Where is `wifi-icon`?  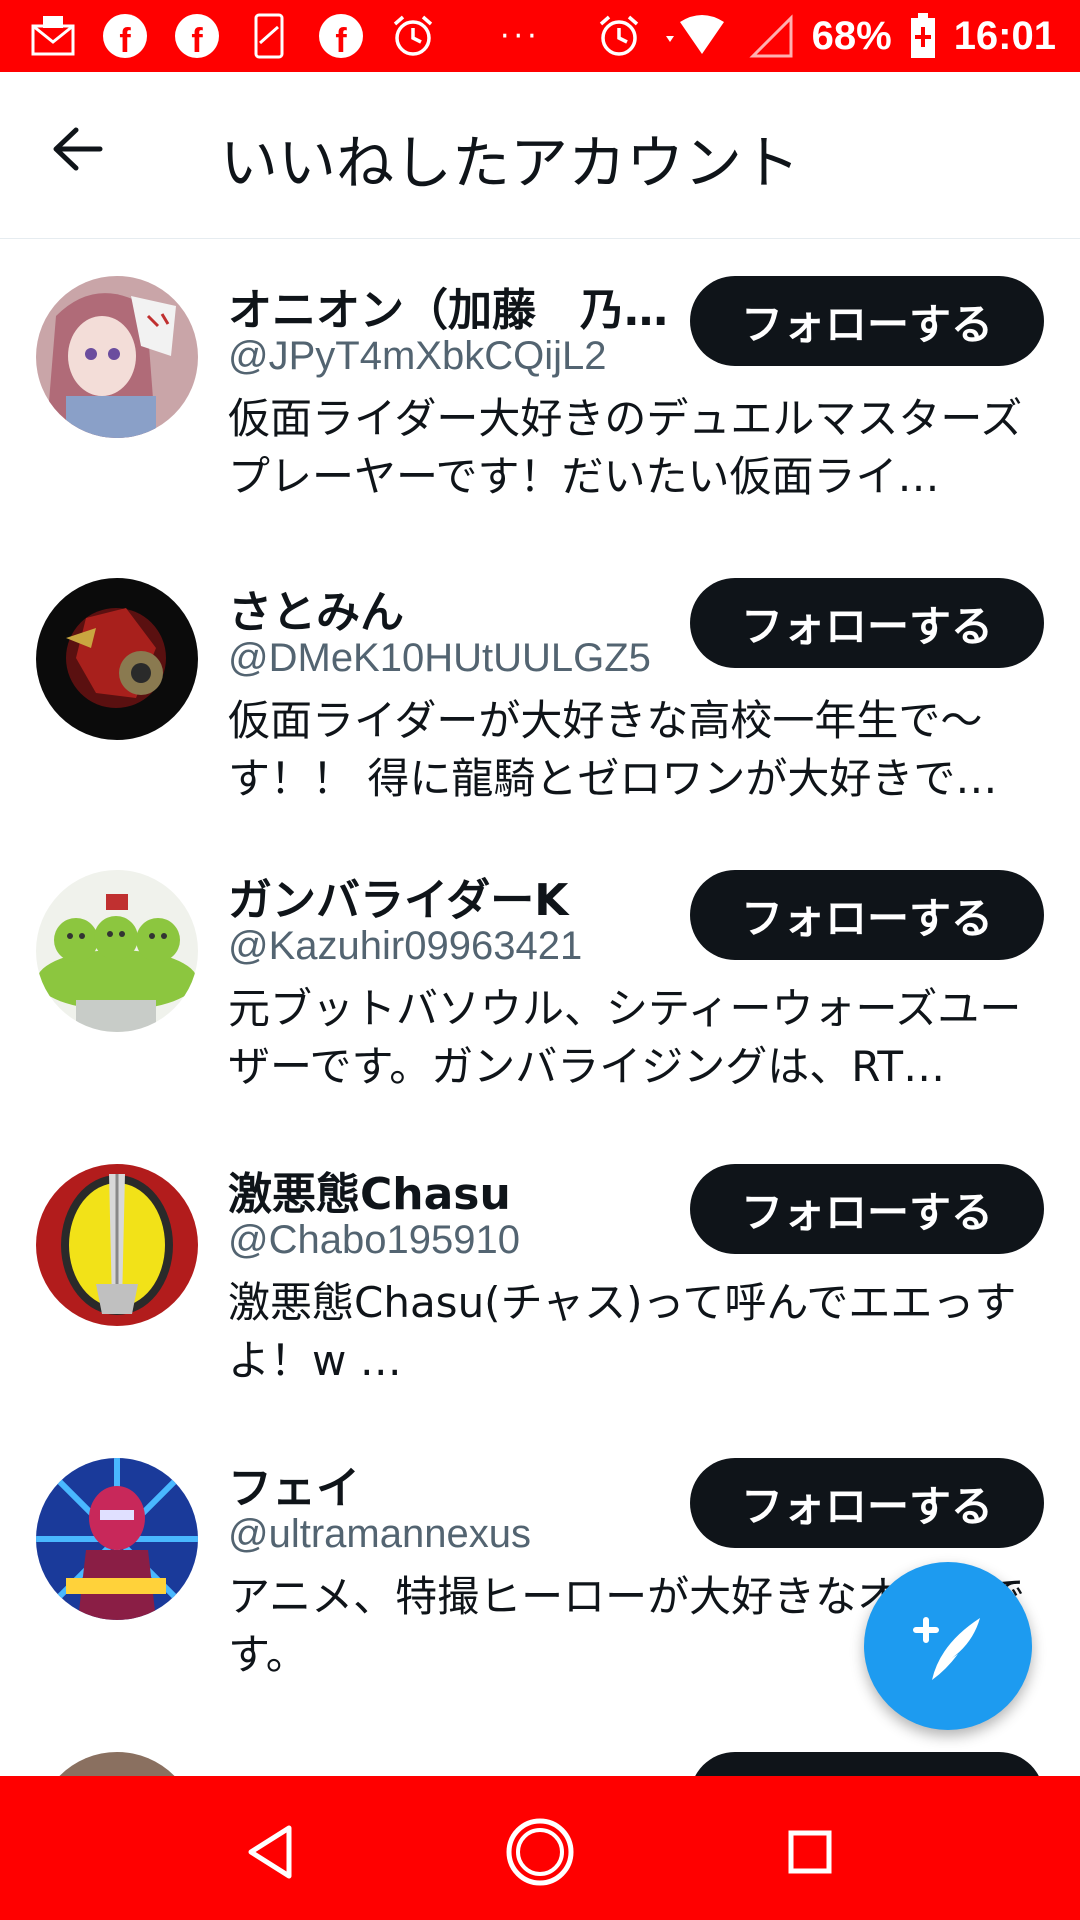 wifi-icon is located at coordinates (695, 36).